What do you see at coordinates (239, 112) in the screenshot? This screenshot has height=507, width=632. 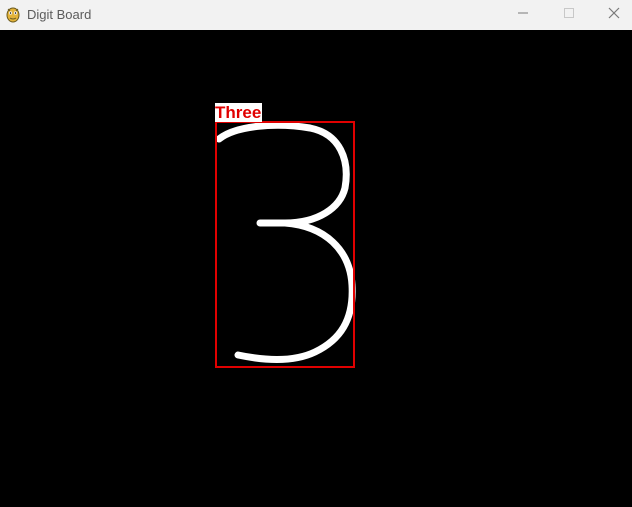 I see `prediction-label: Three` at bounding box center [239, 112].